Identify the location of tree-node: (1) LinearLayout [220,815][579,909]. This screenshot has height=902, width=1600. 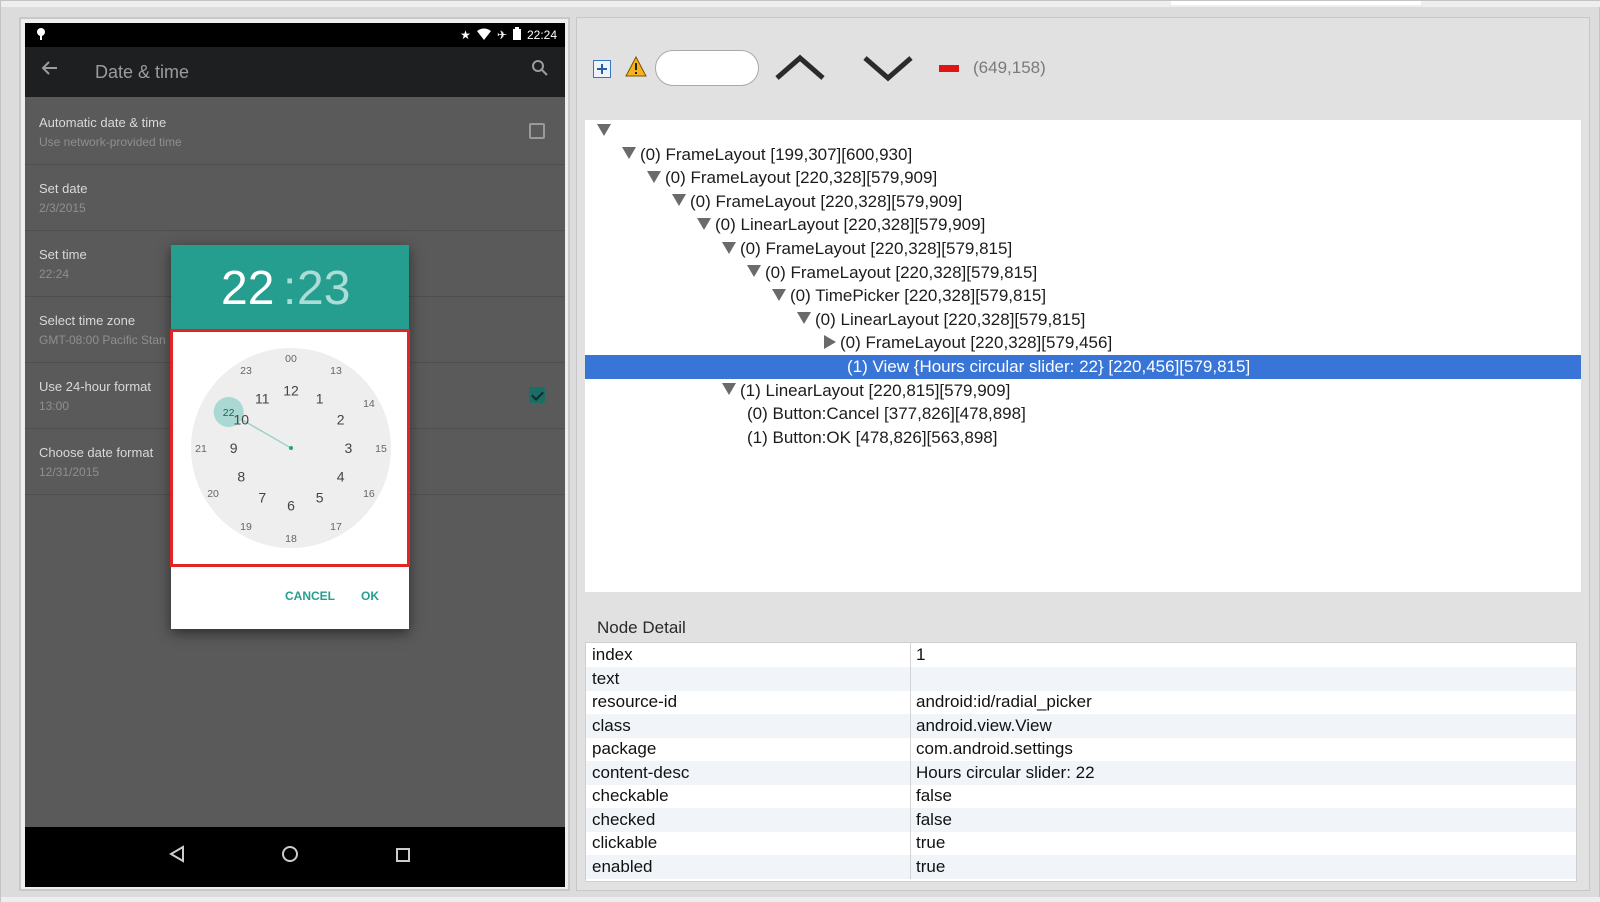
(1083, 391).